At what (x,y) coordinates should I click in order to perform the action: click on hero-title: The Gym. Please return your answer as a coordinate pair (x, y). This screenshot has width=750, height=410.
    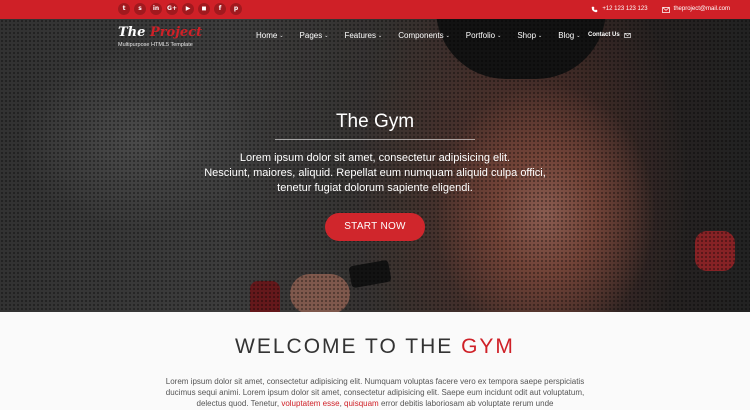
    Looking at the image, I should click on (375, 121).